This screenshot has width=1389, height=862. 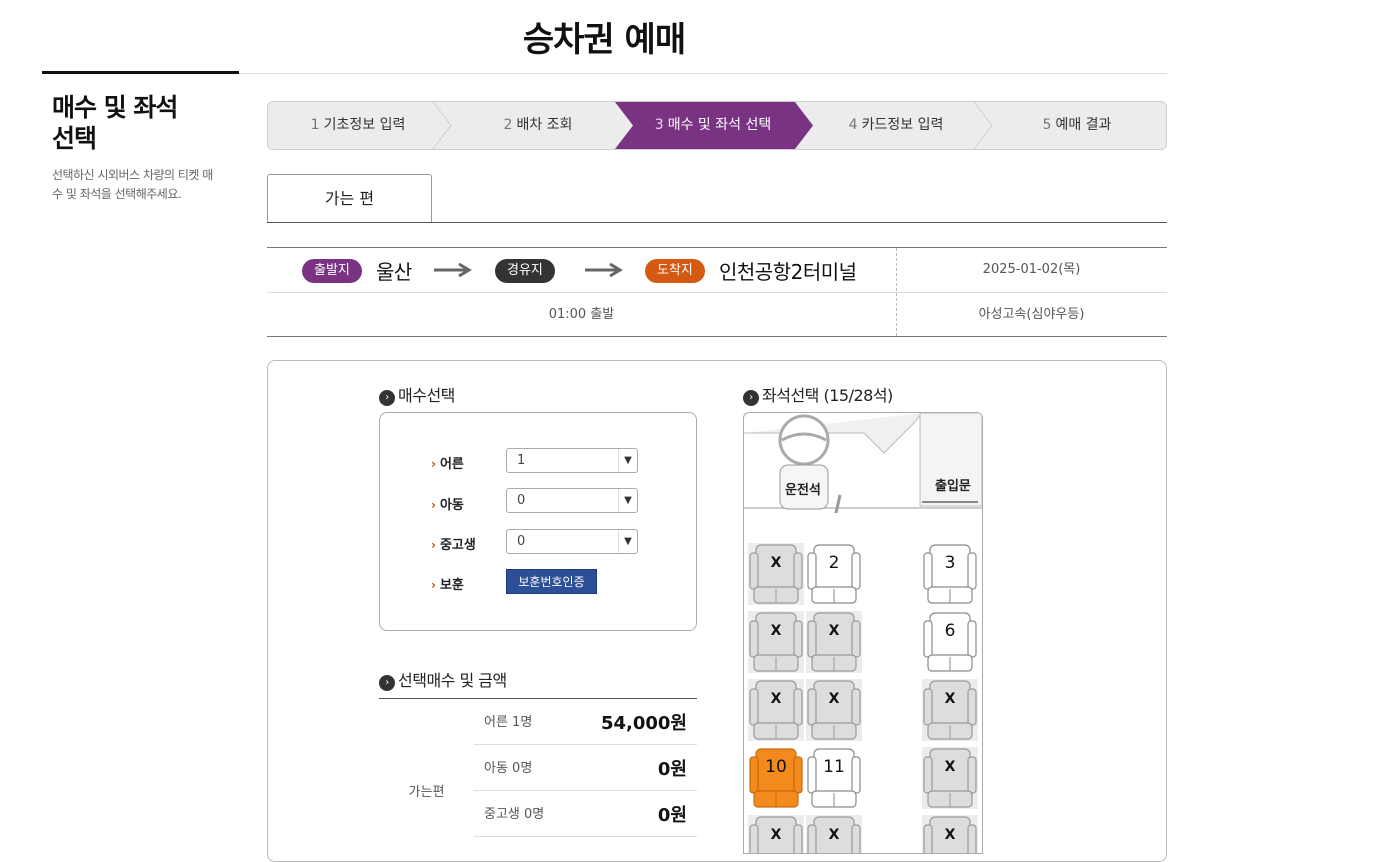 I want to click on seat-3: 3, so click(x=950, y=574).